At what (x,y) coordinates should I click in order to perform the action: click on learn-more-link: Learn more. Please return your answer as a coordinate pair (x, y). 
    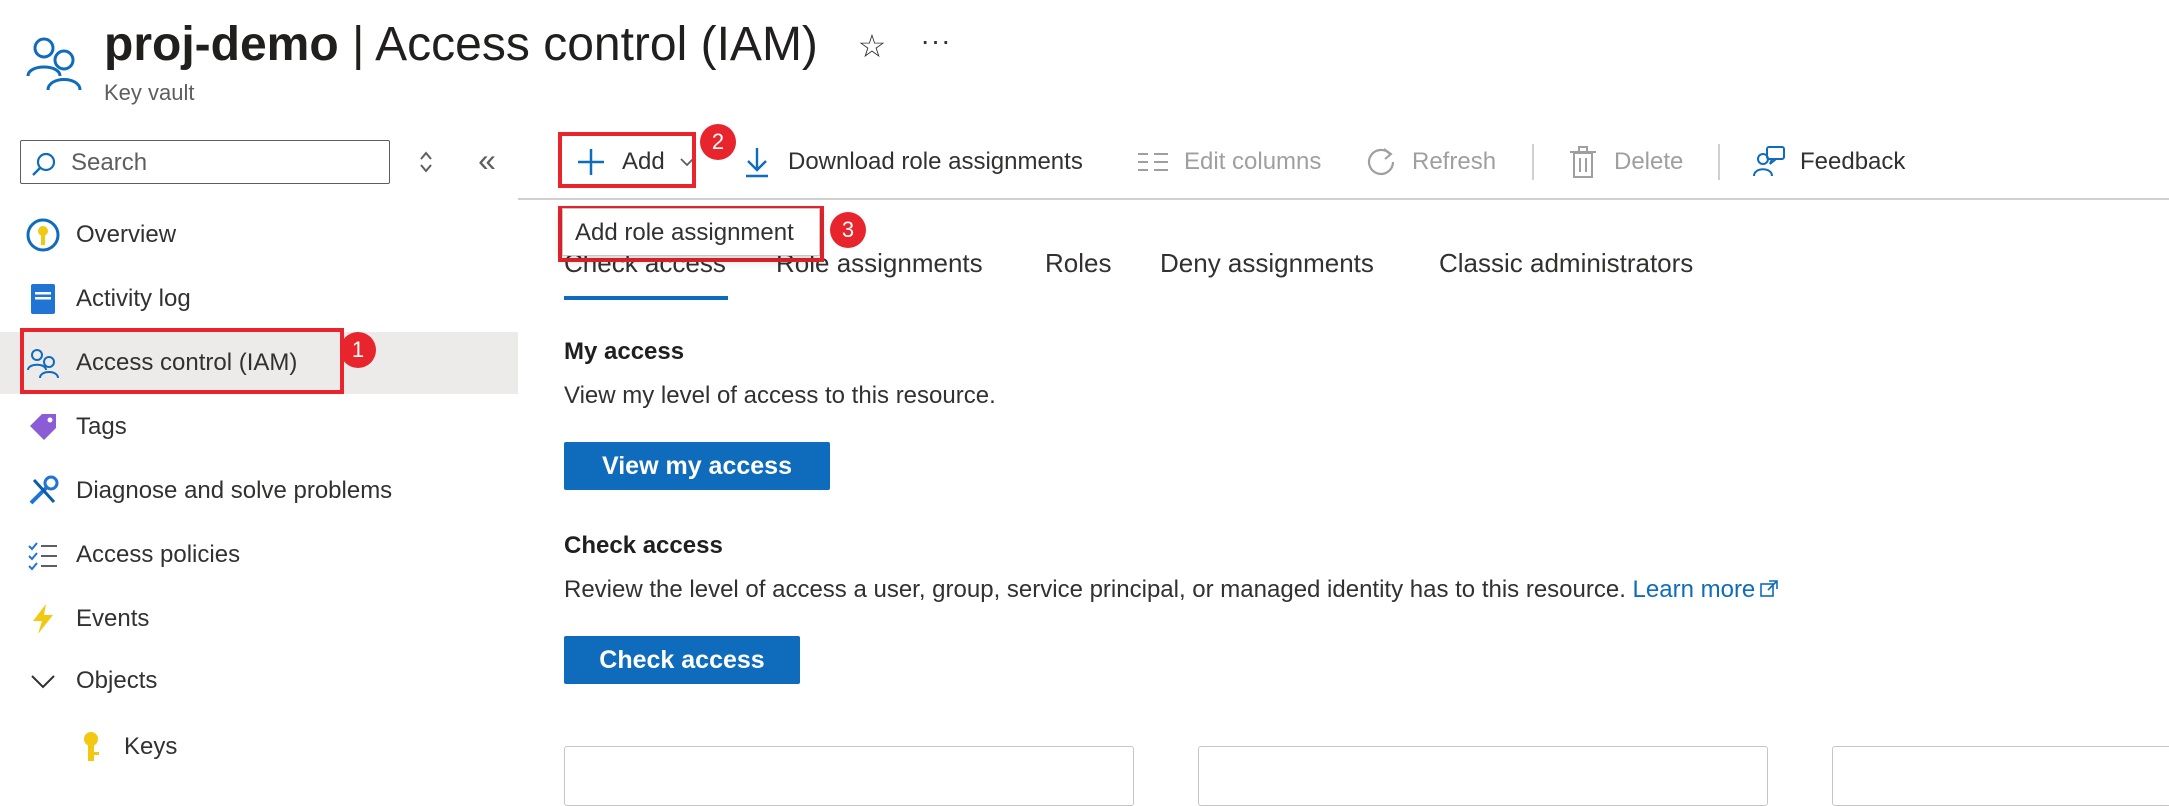
    Looking at the image, I should click on (1706, 589).